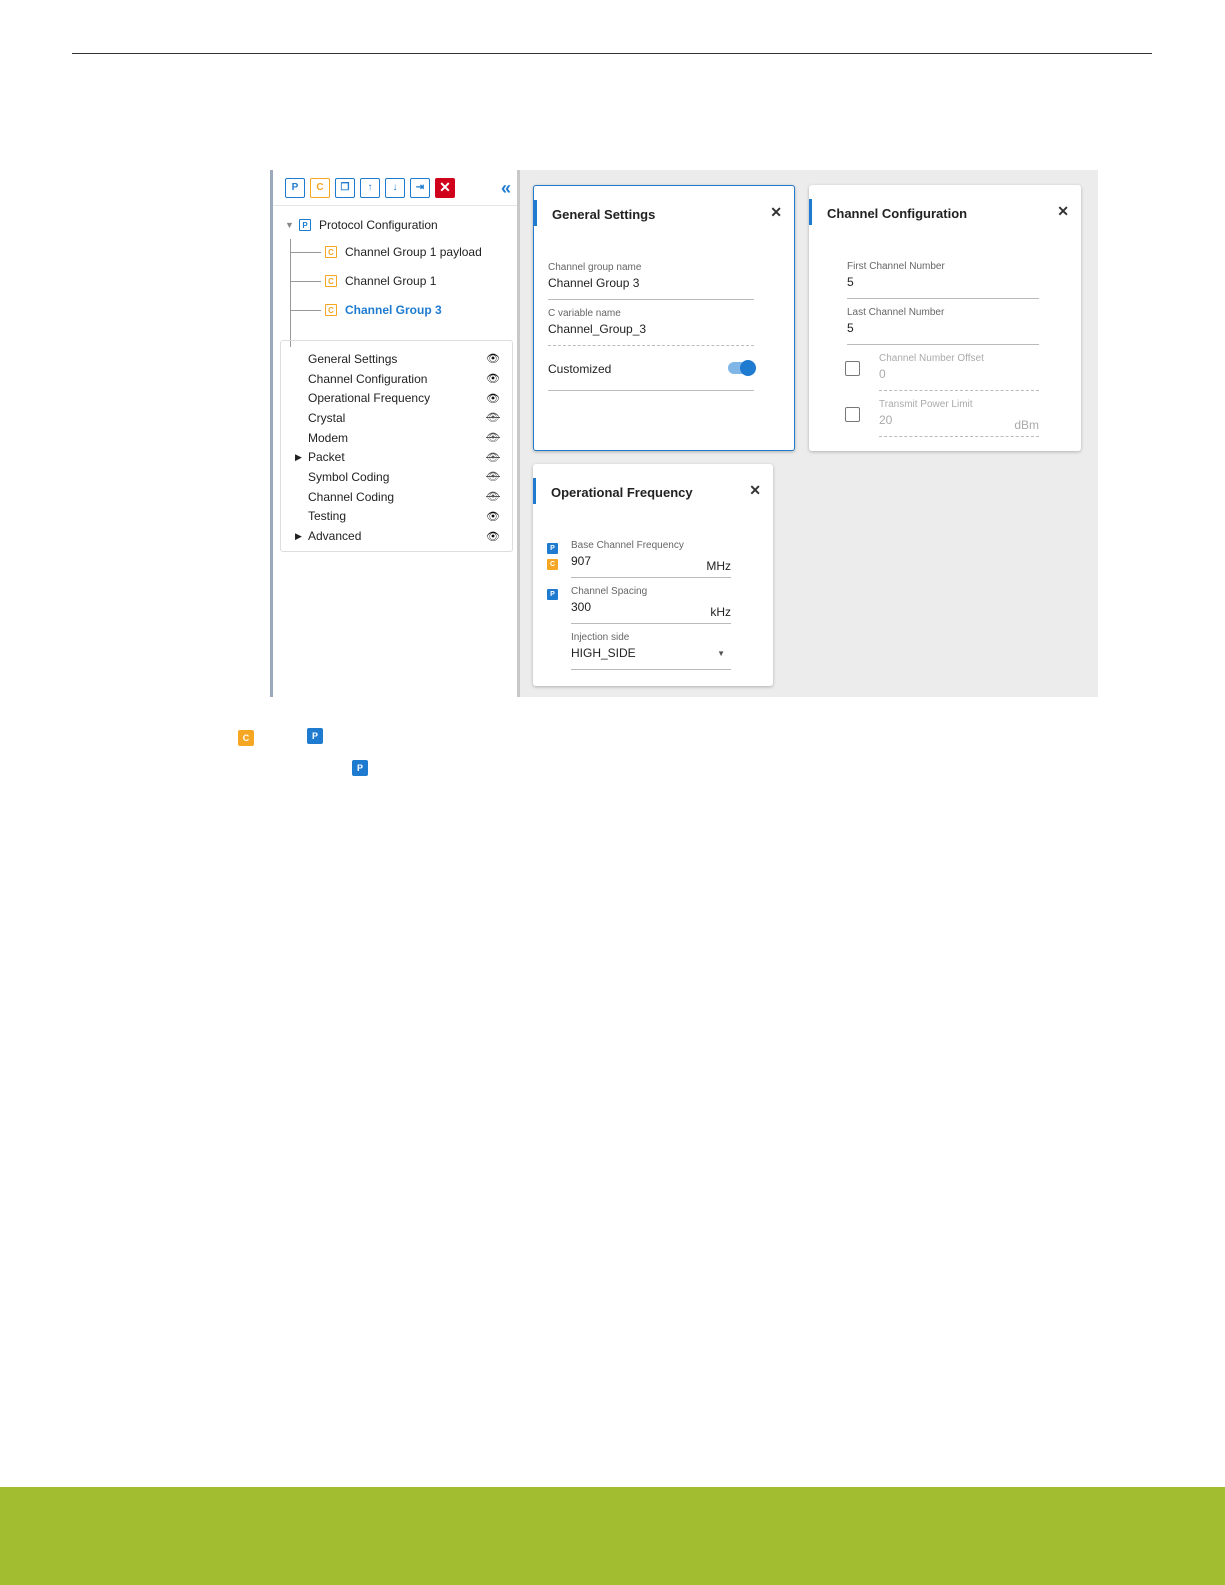 Image resolution: width=1225 pixels, height=1585 pixels. Describe the element at coordinates (651, 327) in the screenshot. I see `c-variable-name-field: C variable name Channel_Group_3` at that location.